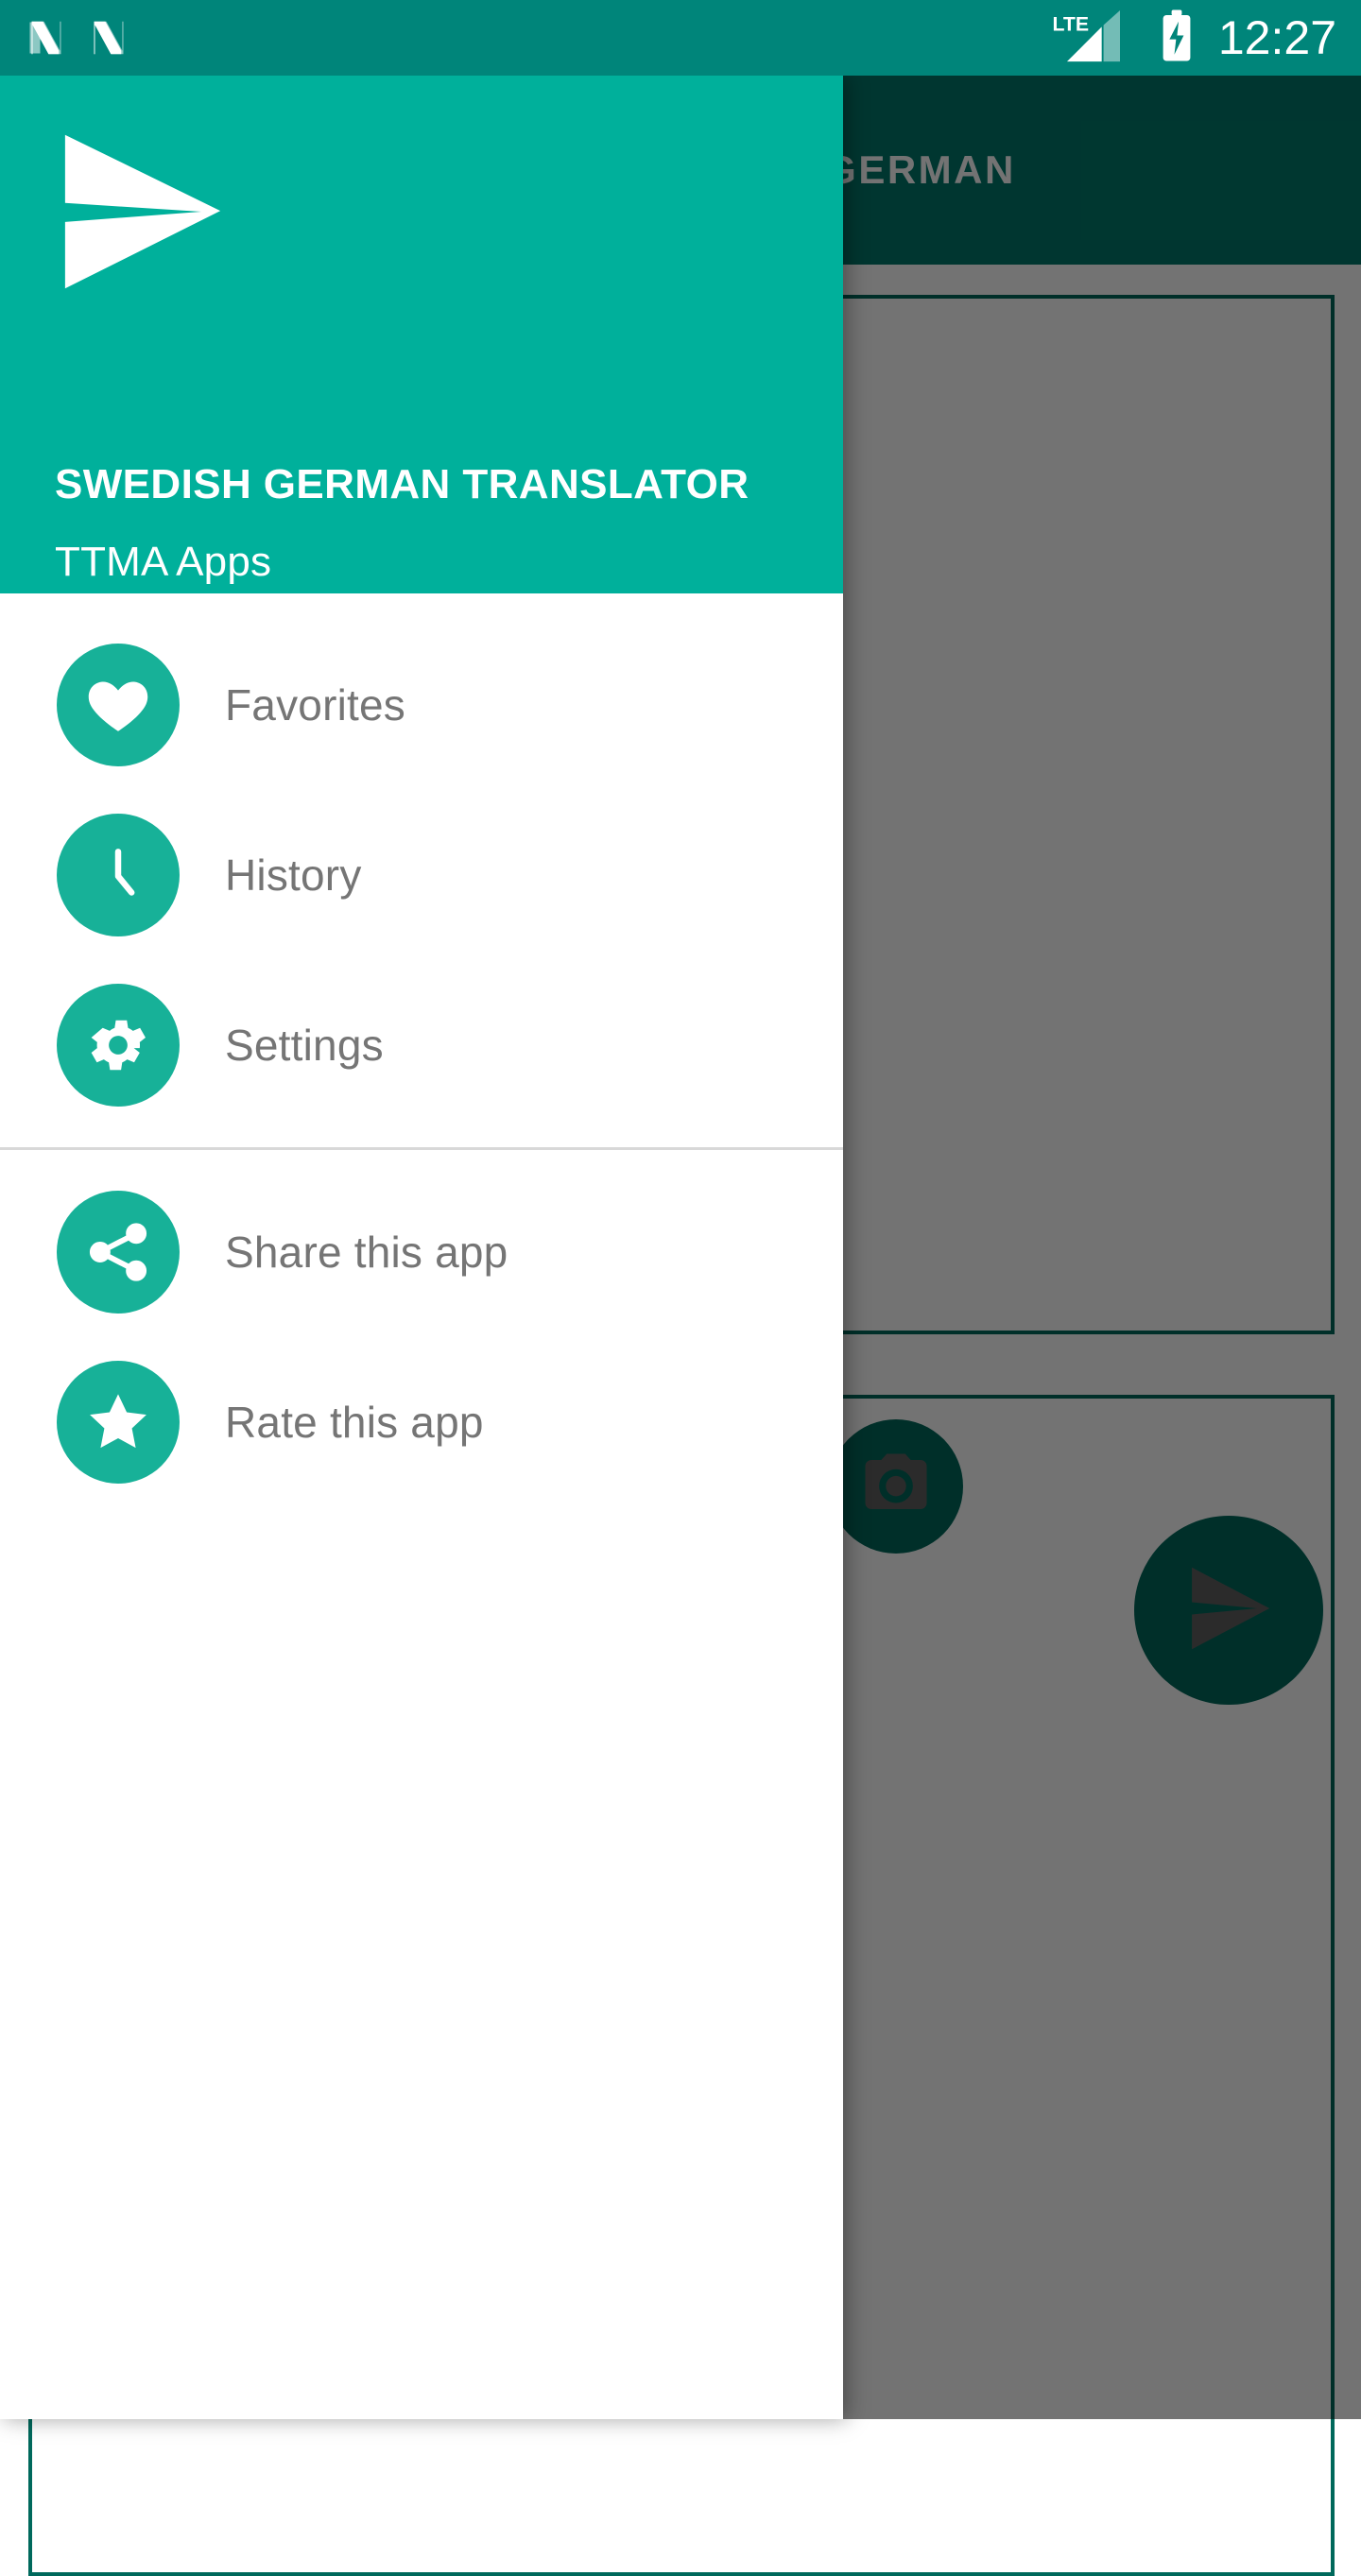 The width and height of the screenshot is (1361, 2576). What do you see at coordinates (402, 484) in the screenshot?
I see `drawer-app-title: SWEDISH GERMAN TRANSLATOR` at bounding box center [402, 484].